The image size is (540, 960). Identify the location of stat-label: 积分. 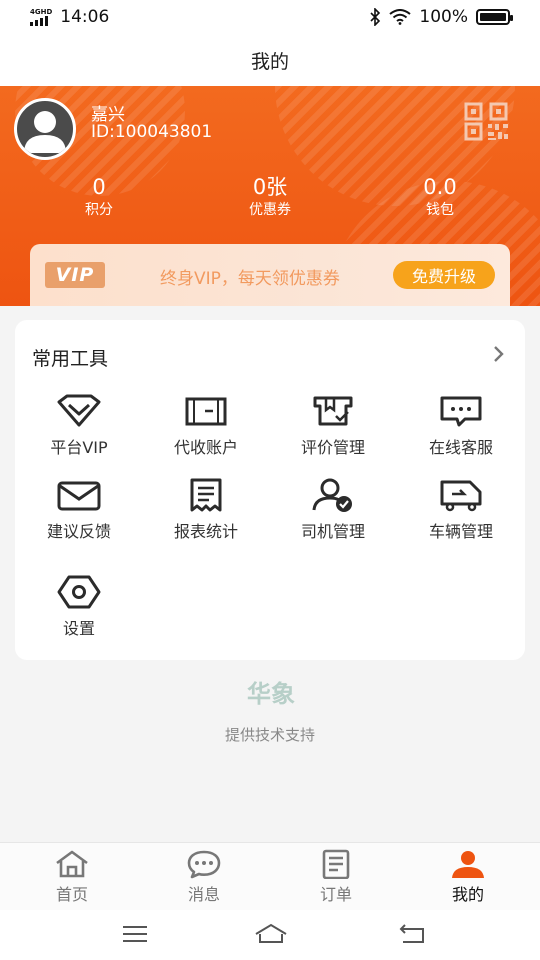
(99, 210).